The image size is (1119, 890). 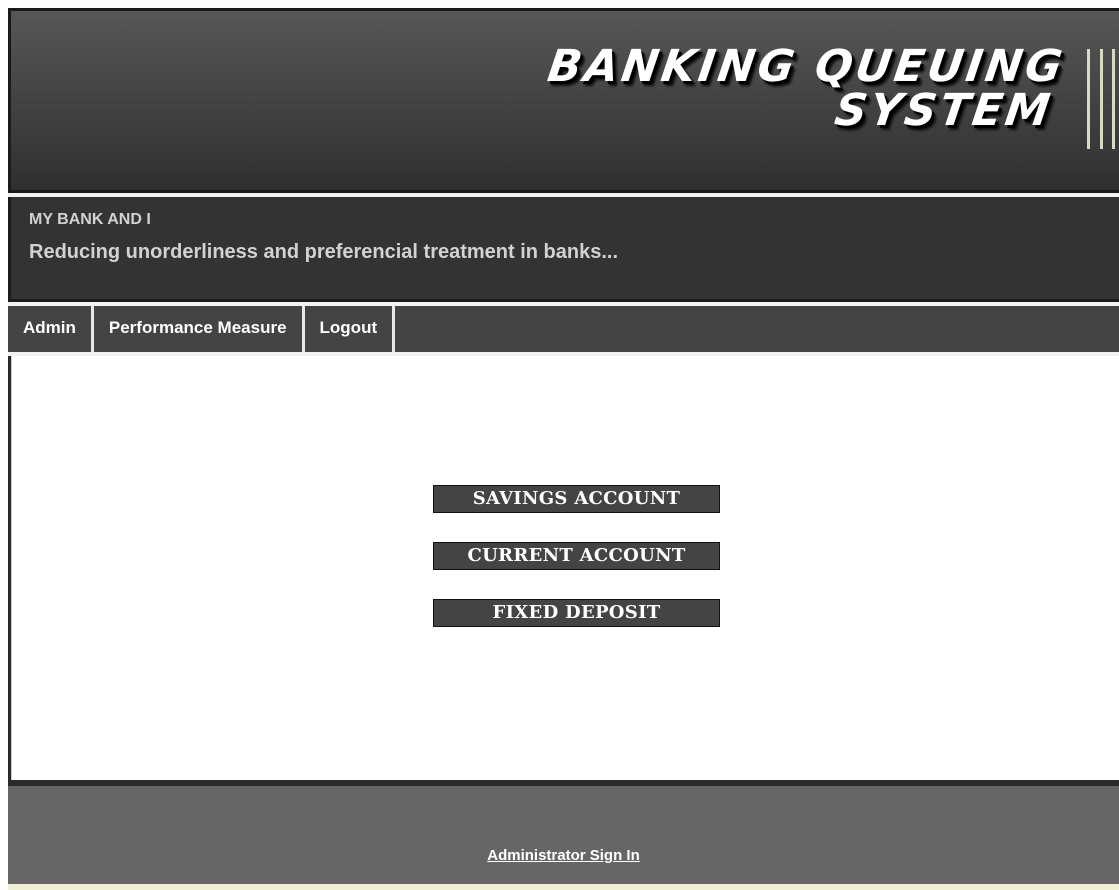 What do you see at coordinates (576, 499) in the screenshot?
I see `savings-account-button: SAVINGS ACCOUNT` at bounding box center [576, 499].